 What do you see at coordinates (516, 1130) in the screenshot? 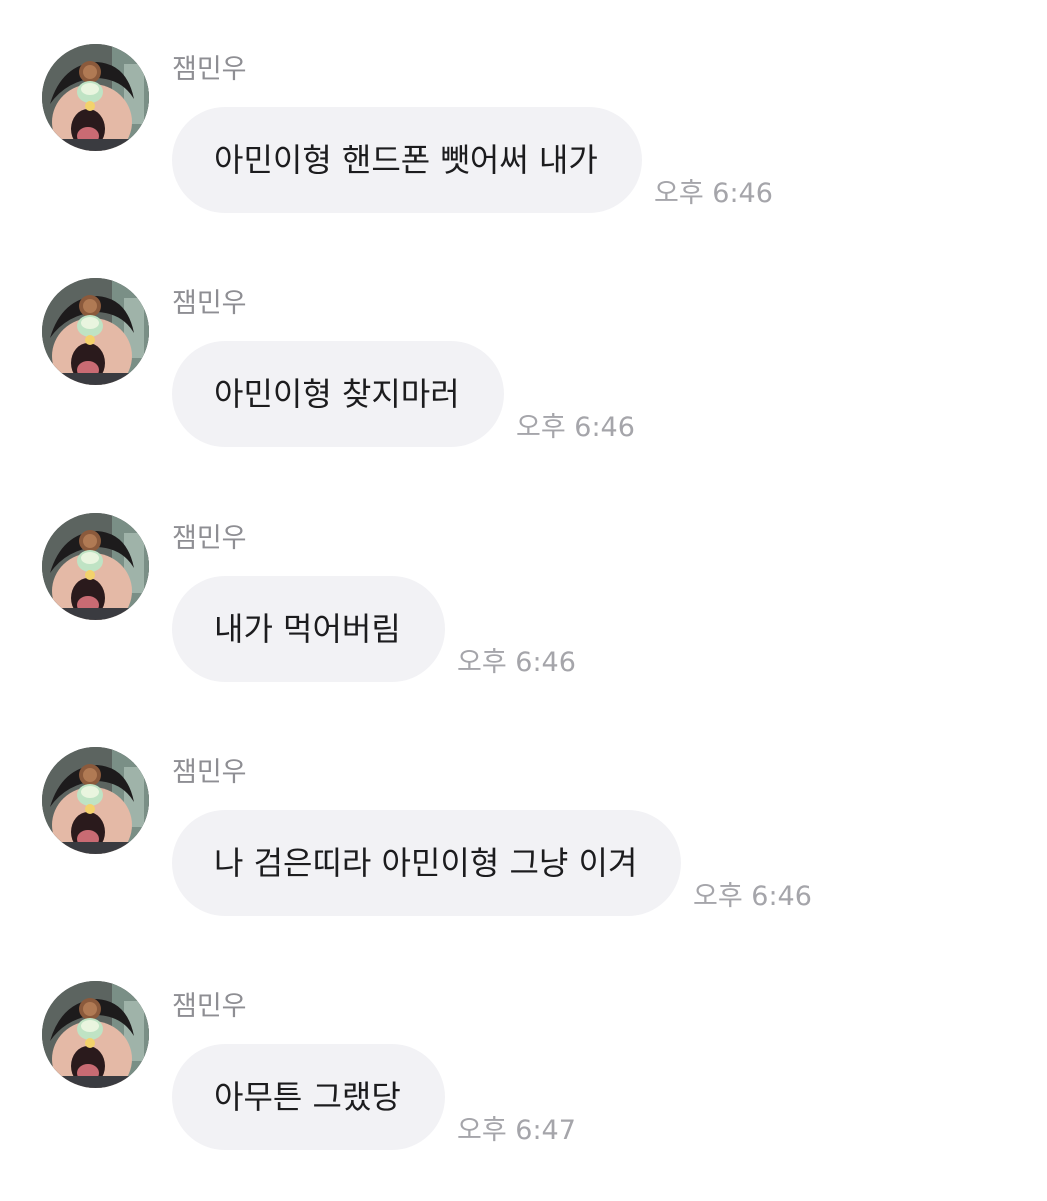
I see `message-timestamp: 오후 6:47` at bounding box center [516, 1130].